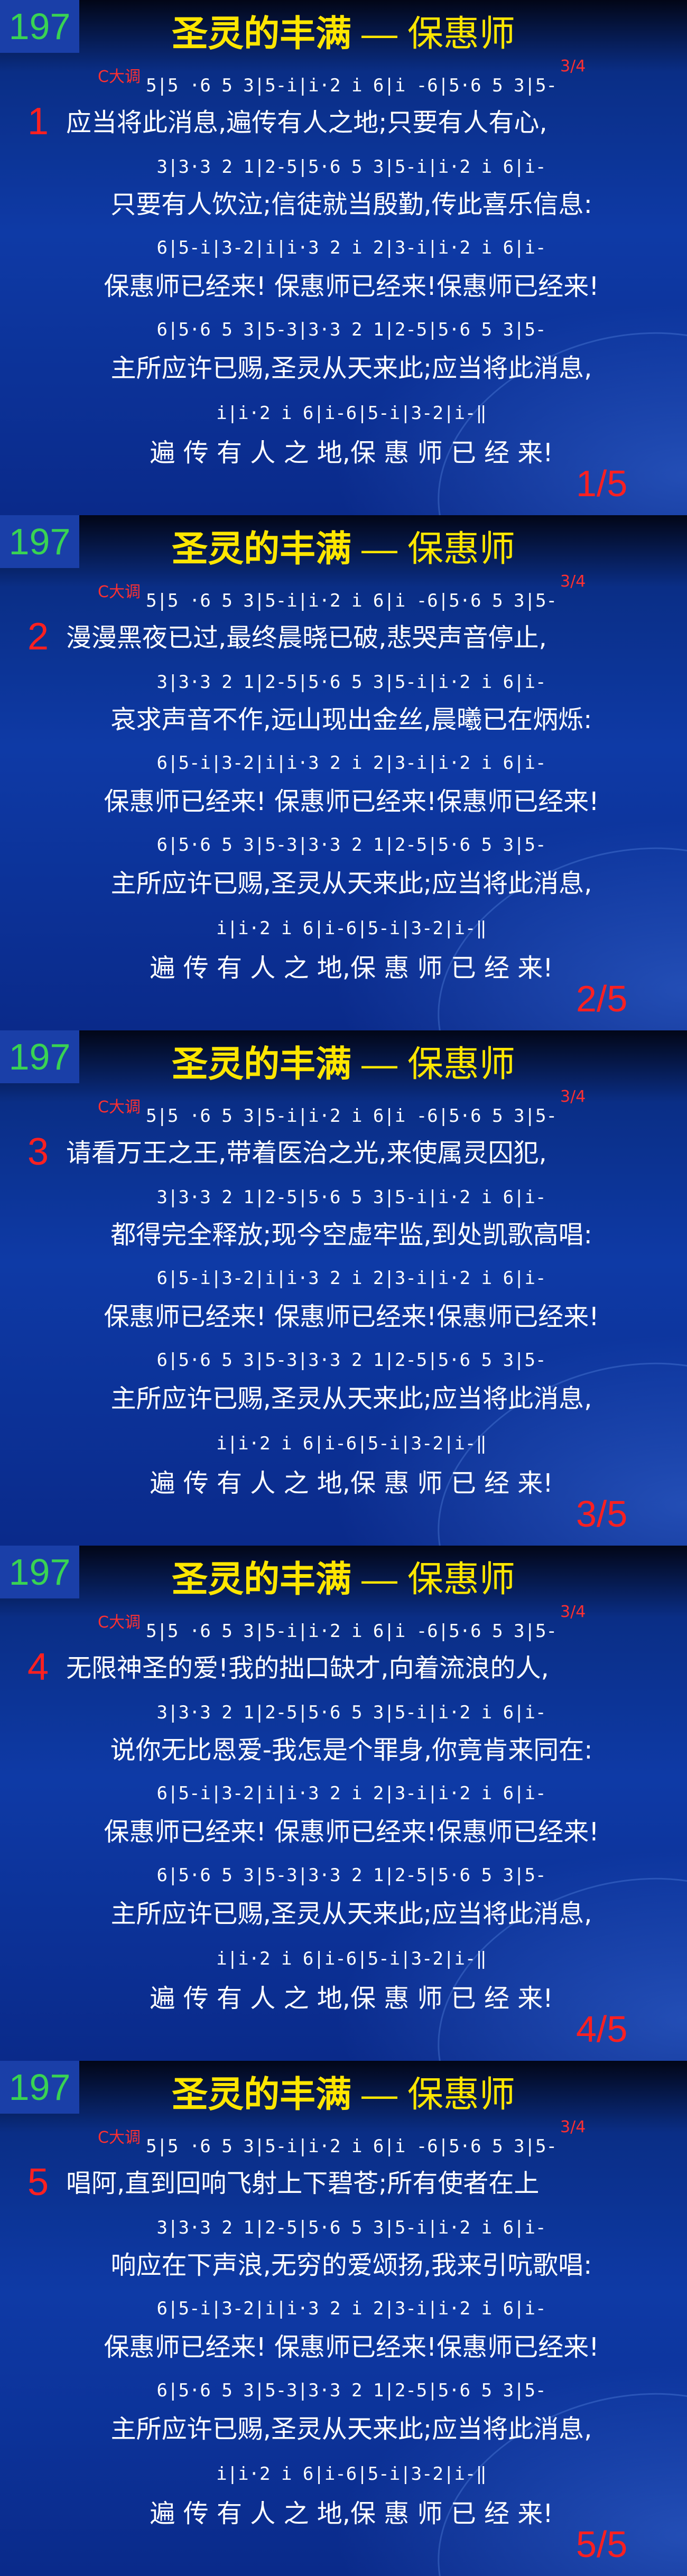 The height and width of the screenshot is (2576, 687). I want to click on page-indicator: 2/5, so click(602, 998).